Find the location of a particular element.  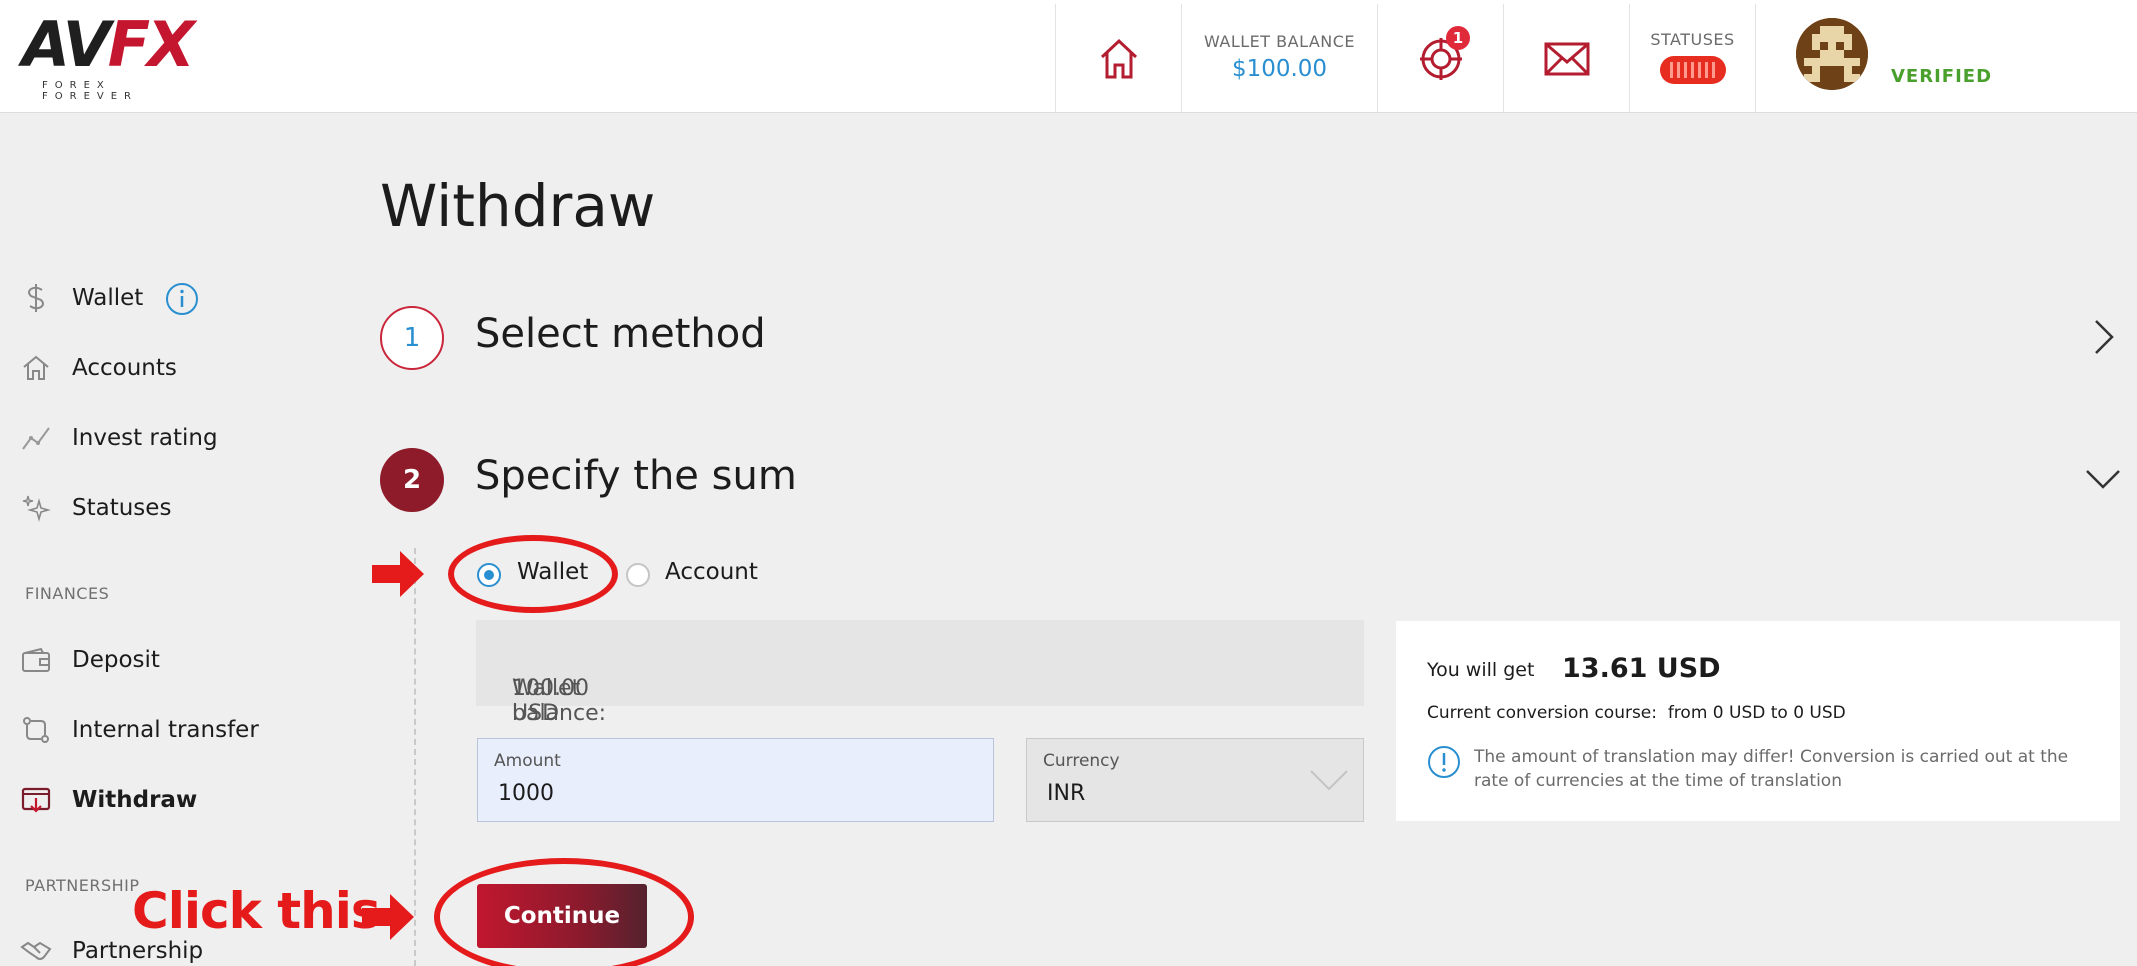

you-will-get-label: You will get is located at coordinates (1481, 670).